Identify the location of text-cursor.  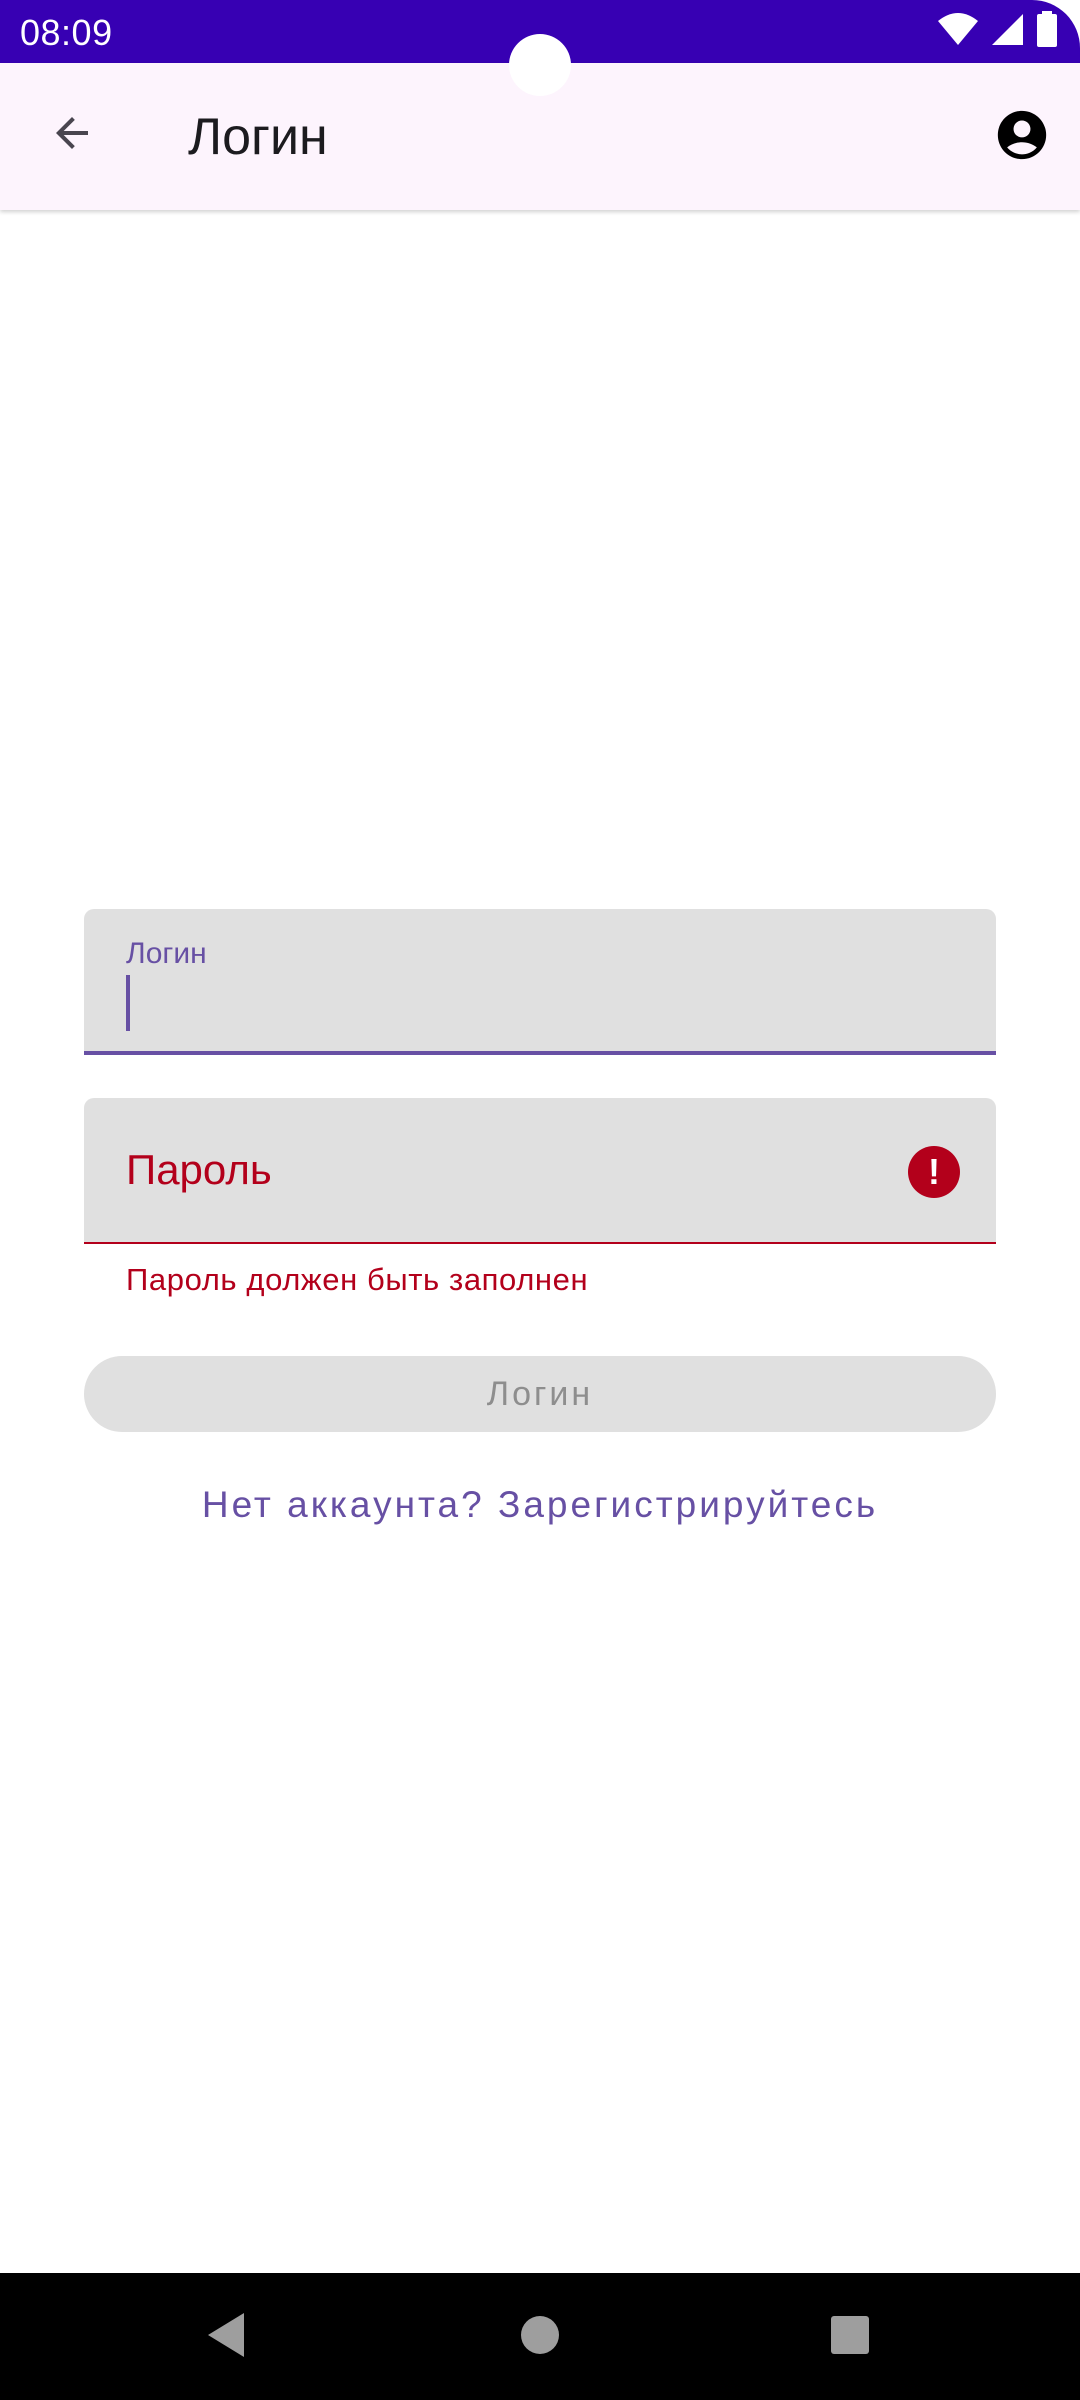
(128, 1003).